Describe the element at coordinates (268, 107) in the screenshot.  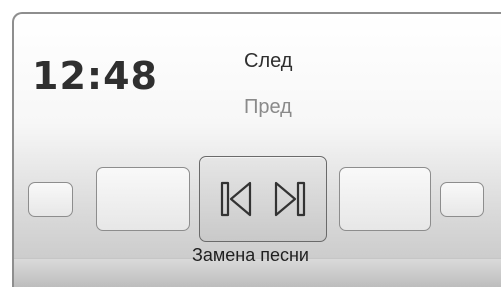
I see `menu-item-prev: Пред` at that location.